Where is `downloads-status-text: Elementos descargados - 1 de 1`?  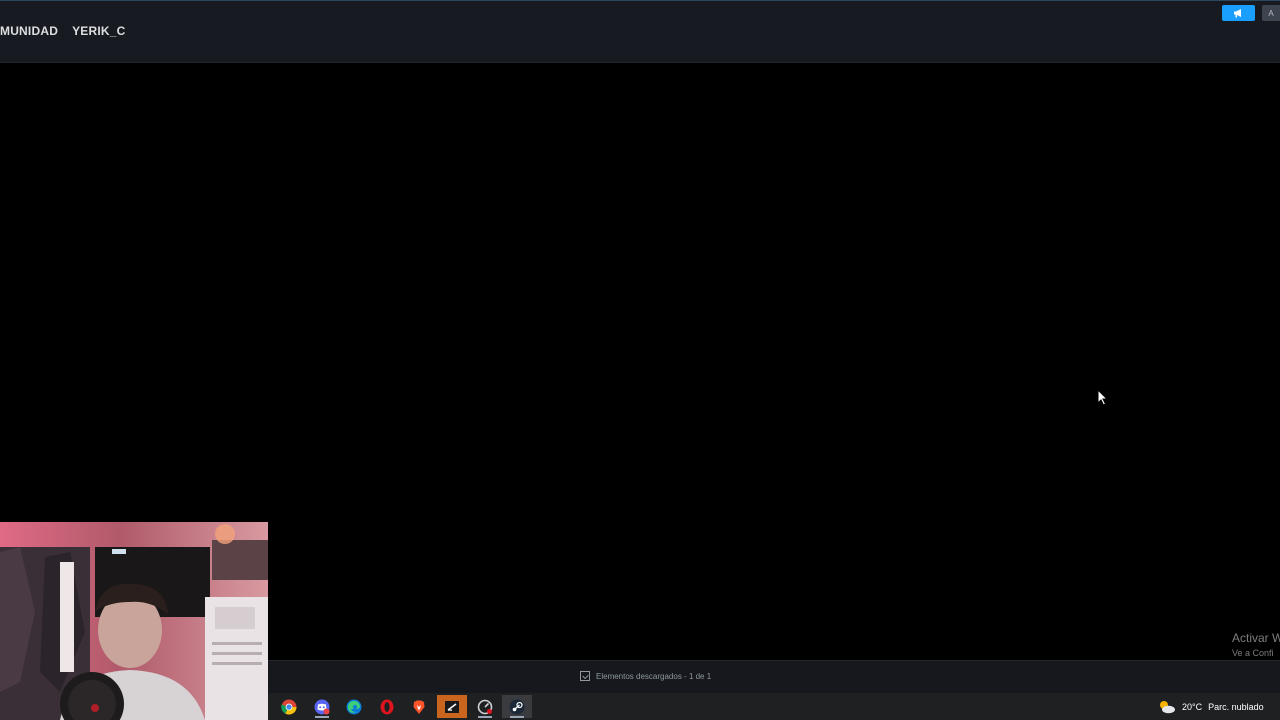 downloads-status-text: Elementos descargados - 1 de 1 is located at coordinates (654, 676).